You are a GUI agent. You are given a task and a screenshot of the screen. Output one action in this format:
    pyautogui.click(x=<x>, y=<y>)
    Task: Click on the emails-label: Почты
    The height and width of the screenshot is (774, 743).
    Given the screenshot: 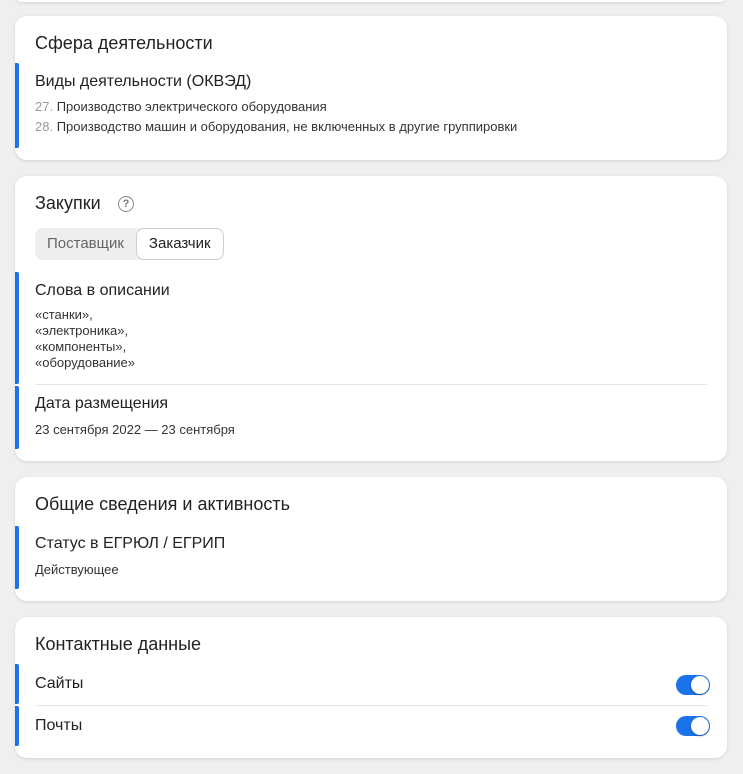 What is the action you would take?
    pyautogui.click(x=59, y=725)
    